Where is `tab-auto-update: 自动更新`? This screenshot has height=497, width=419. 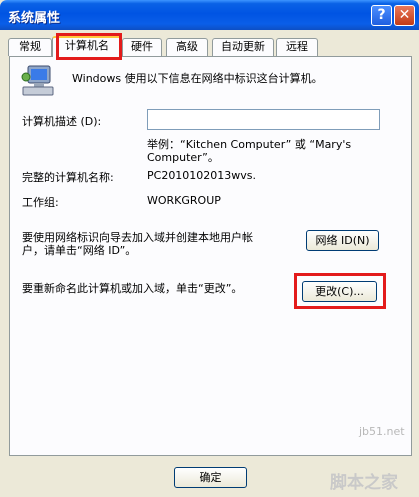
tab-auto-update: 自动更新 is located at coordinates (243, 47).